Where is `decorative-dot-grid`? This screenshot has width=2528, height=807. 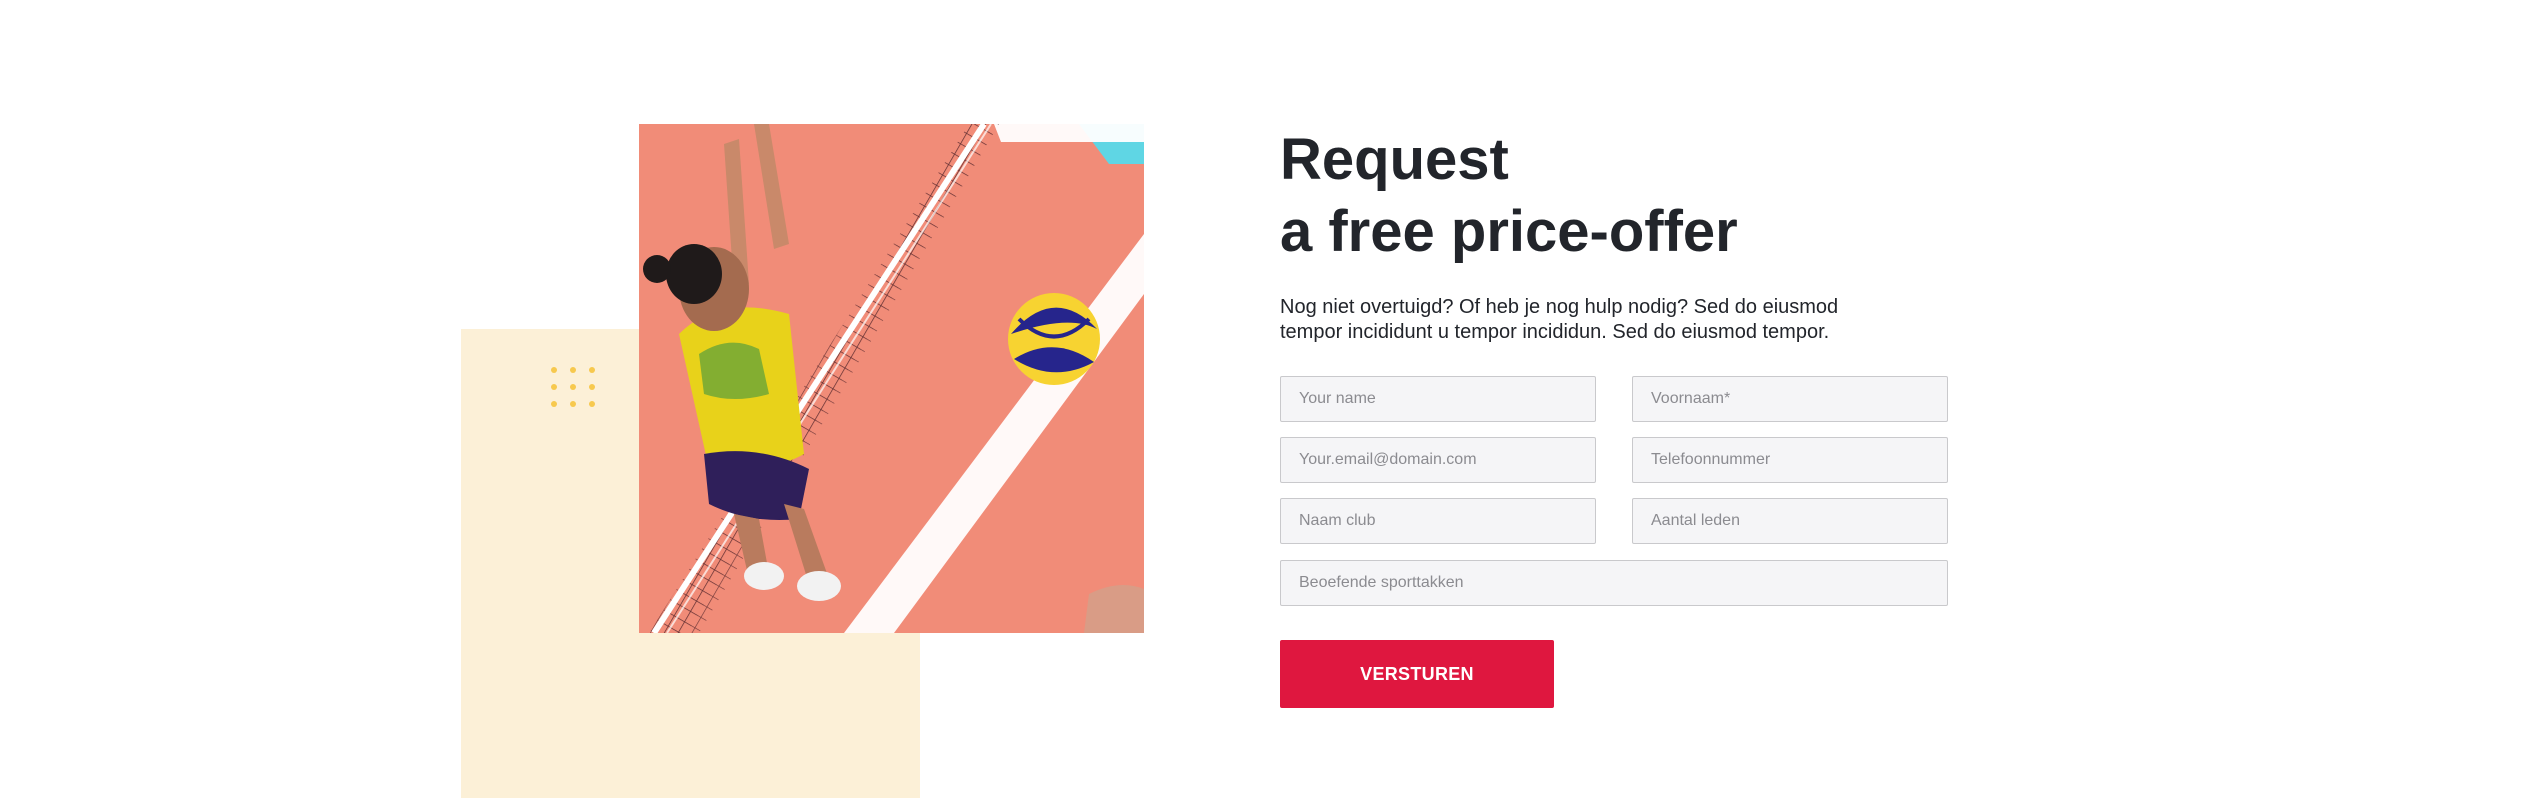
decorative-dot-grid is located at coordinates (573, 387).